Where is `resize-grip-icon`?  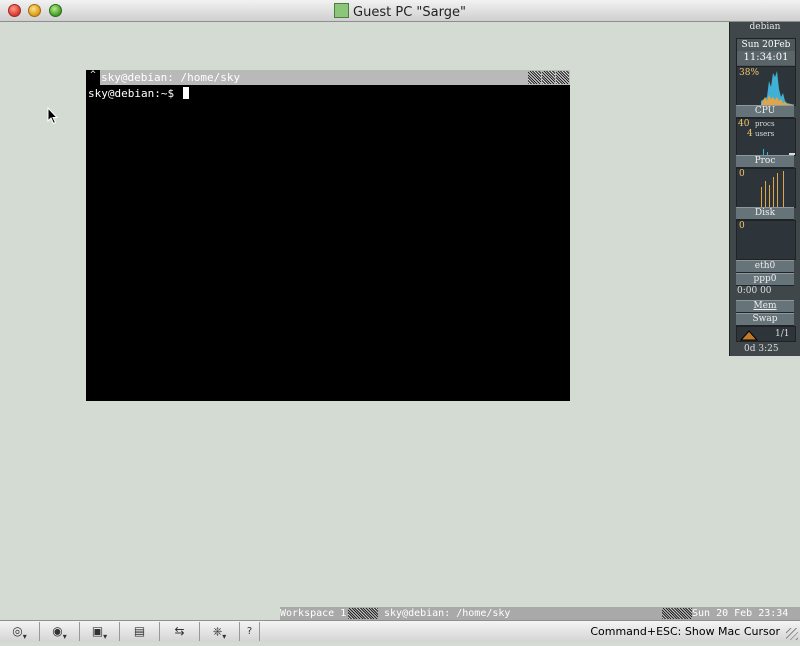 resize-grip-icon is located at coordinates (792, 634).